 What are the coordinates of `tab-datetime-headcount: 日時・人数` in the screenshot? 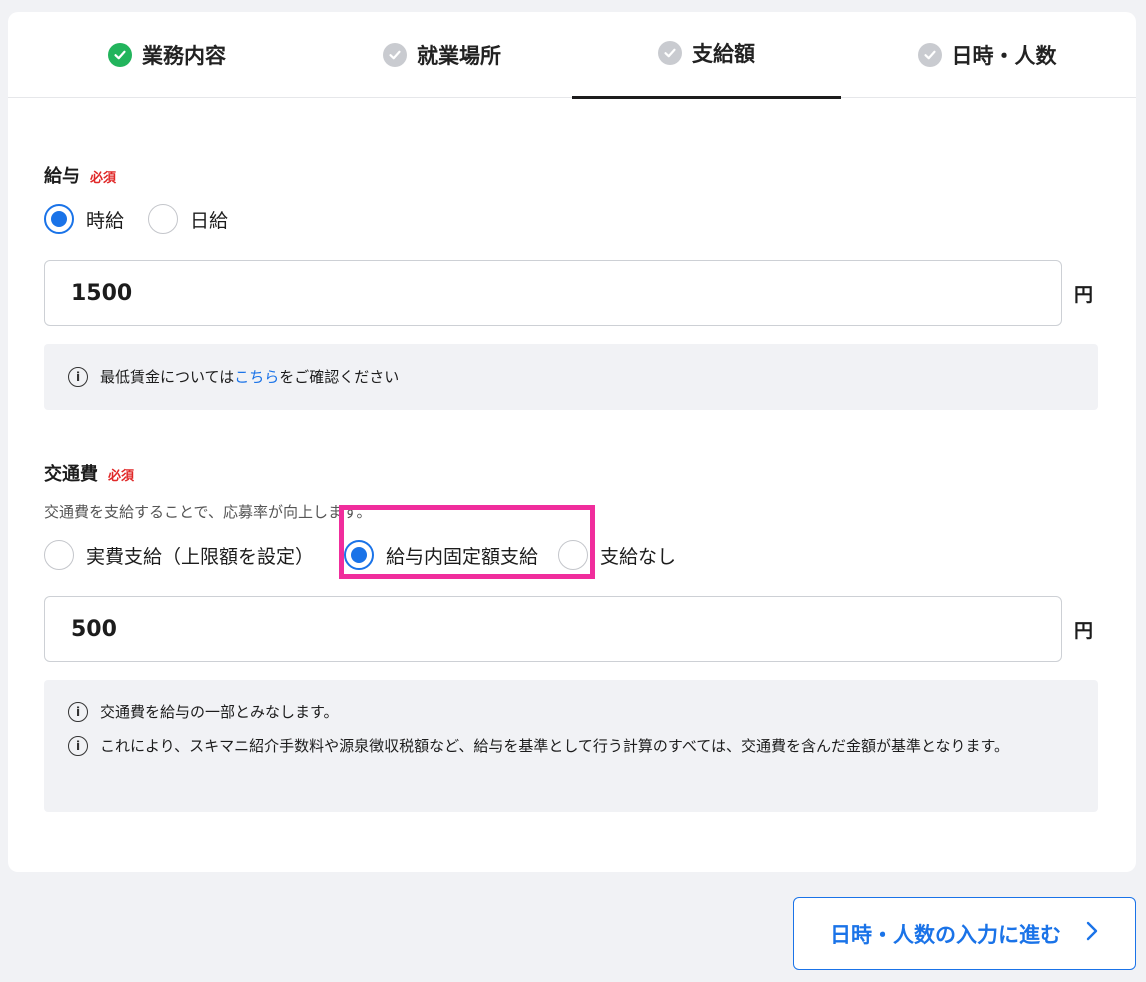 It's located at (987, 55).